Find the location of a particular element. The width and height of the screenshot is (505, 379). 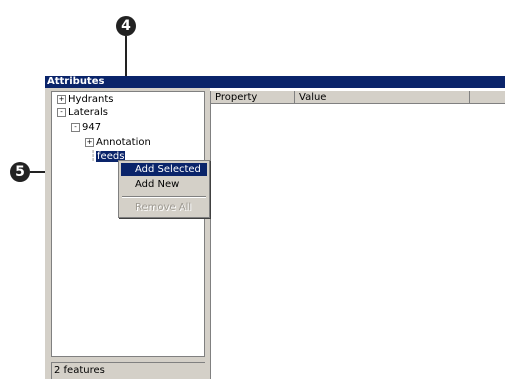

column-header-property: Property is located at coordinates (253, 97).